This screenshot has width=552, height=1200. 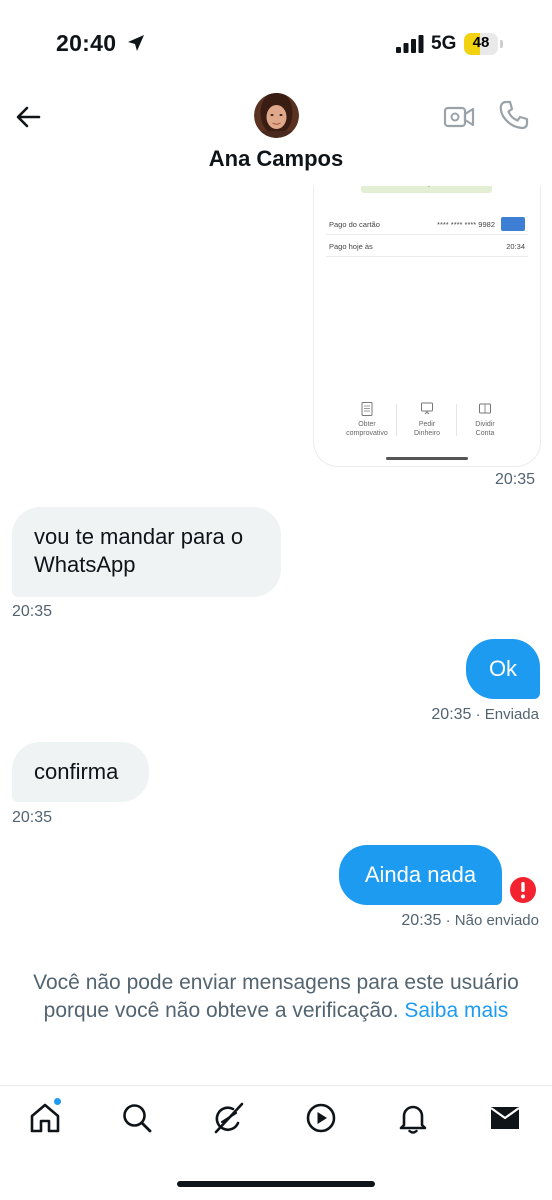 I want to click on messages-envelope-icon, so click(x=505, y=1118).